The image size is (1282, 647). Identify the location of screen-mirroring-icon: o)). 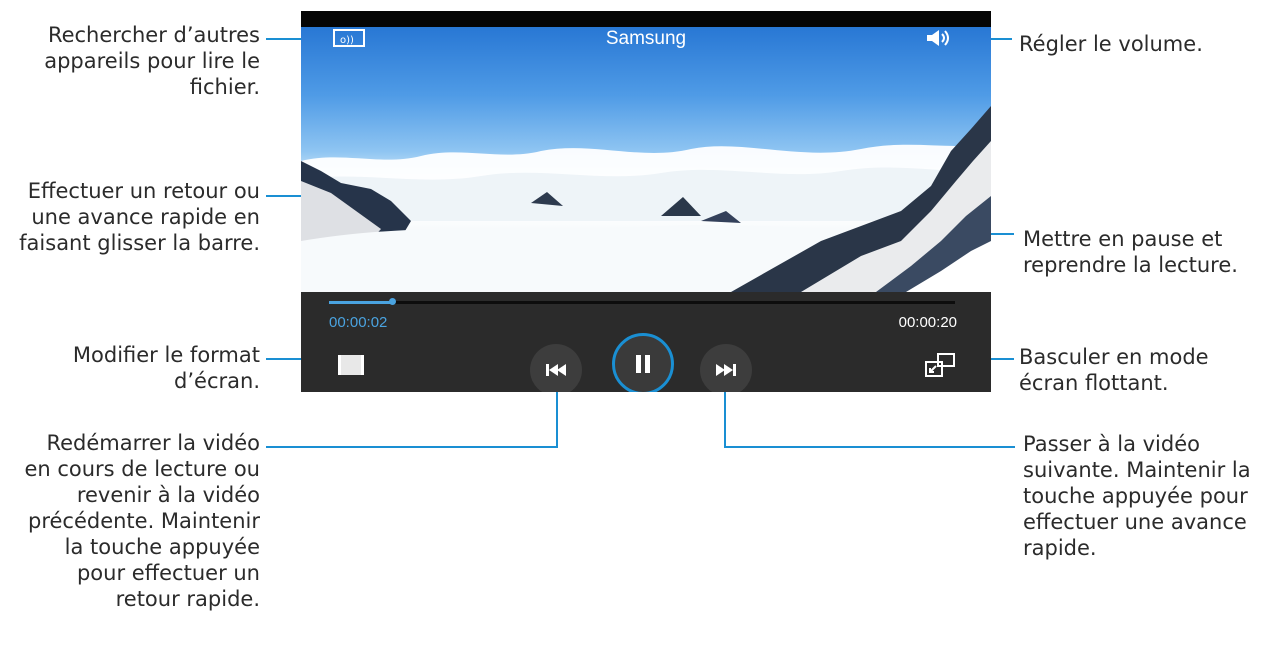
(349, 38).